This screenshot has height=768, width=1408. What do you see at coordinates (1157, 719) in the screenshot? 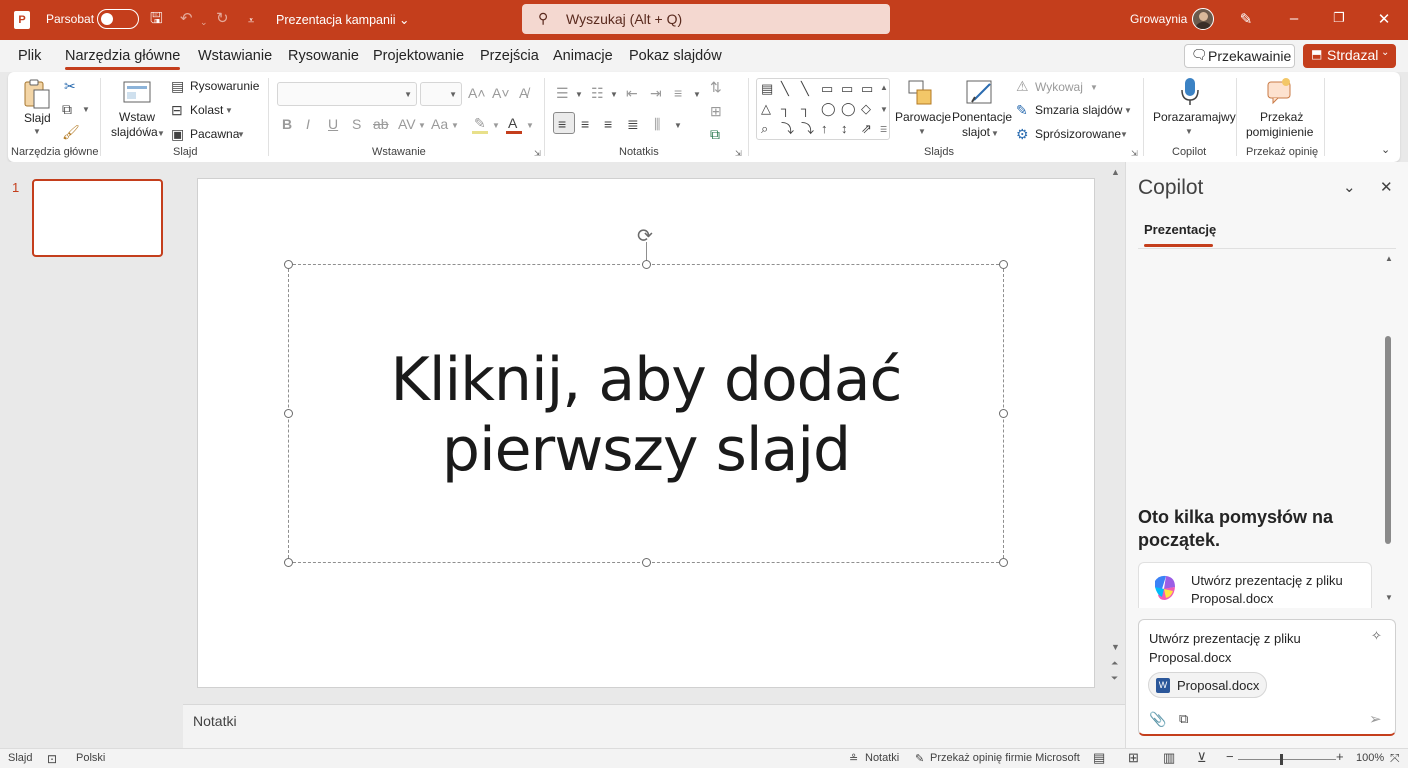
I see `attach-icon: 📎` at bounding box center [1157, 719].